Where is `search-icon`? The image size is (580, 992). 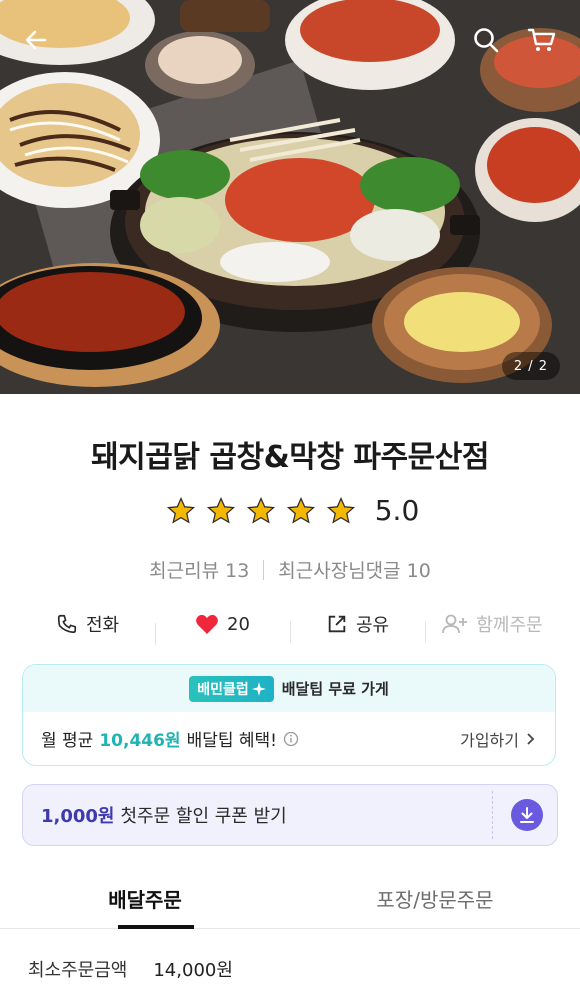
search-icon is located at coordinates (486, 40).